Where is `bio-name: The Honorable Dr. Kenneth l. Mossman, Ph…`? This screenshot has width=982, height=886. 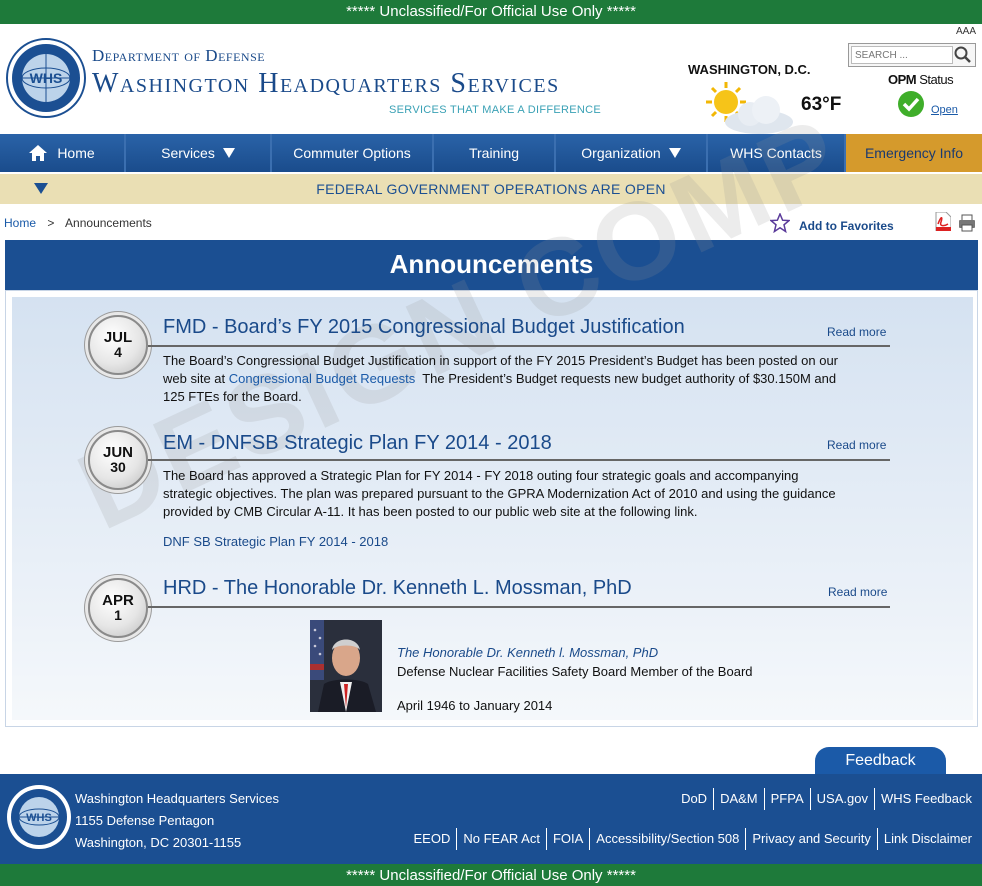
bio-name: The Honorable Dr. Kenneth l. Mossman, Ph… is located at coordinates (528, 652).